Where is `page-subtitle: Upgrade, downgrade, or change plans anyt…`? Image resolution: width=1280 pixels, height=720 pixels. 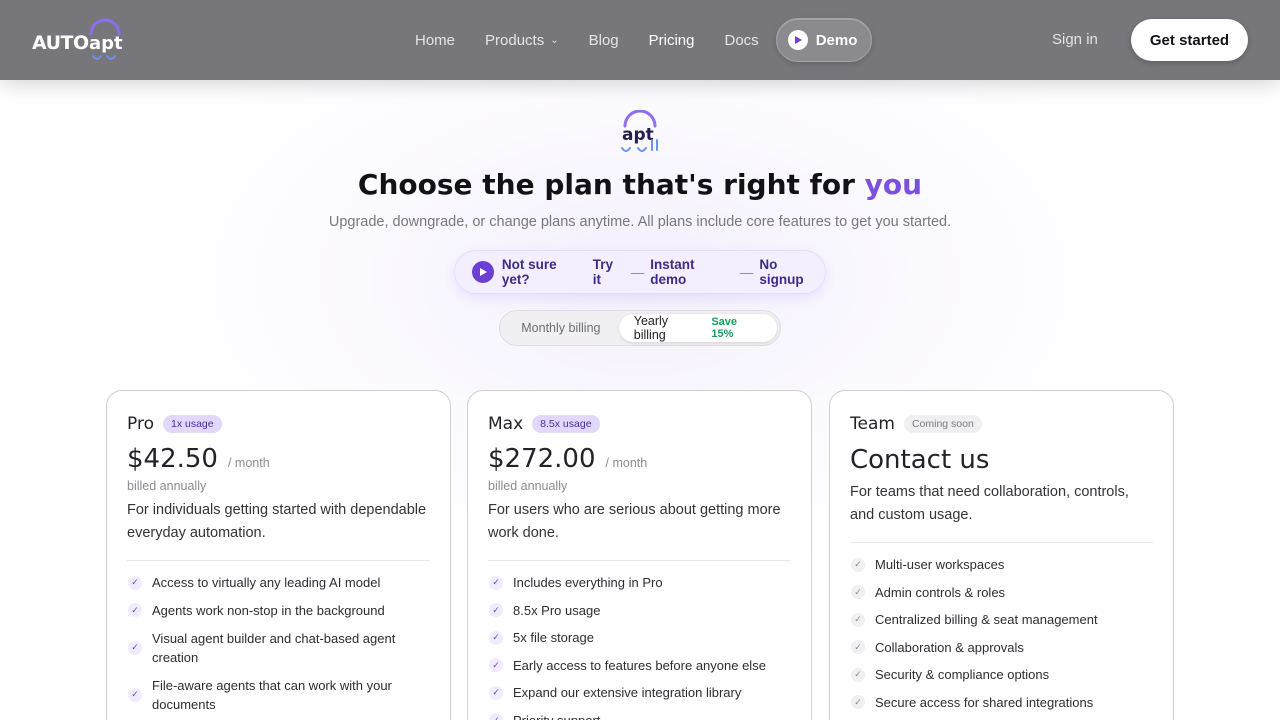
page-subtitle: Upgrade, downgrade, or change plans anyt… is located at coordinates (640, 222).